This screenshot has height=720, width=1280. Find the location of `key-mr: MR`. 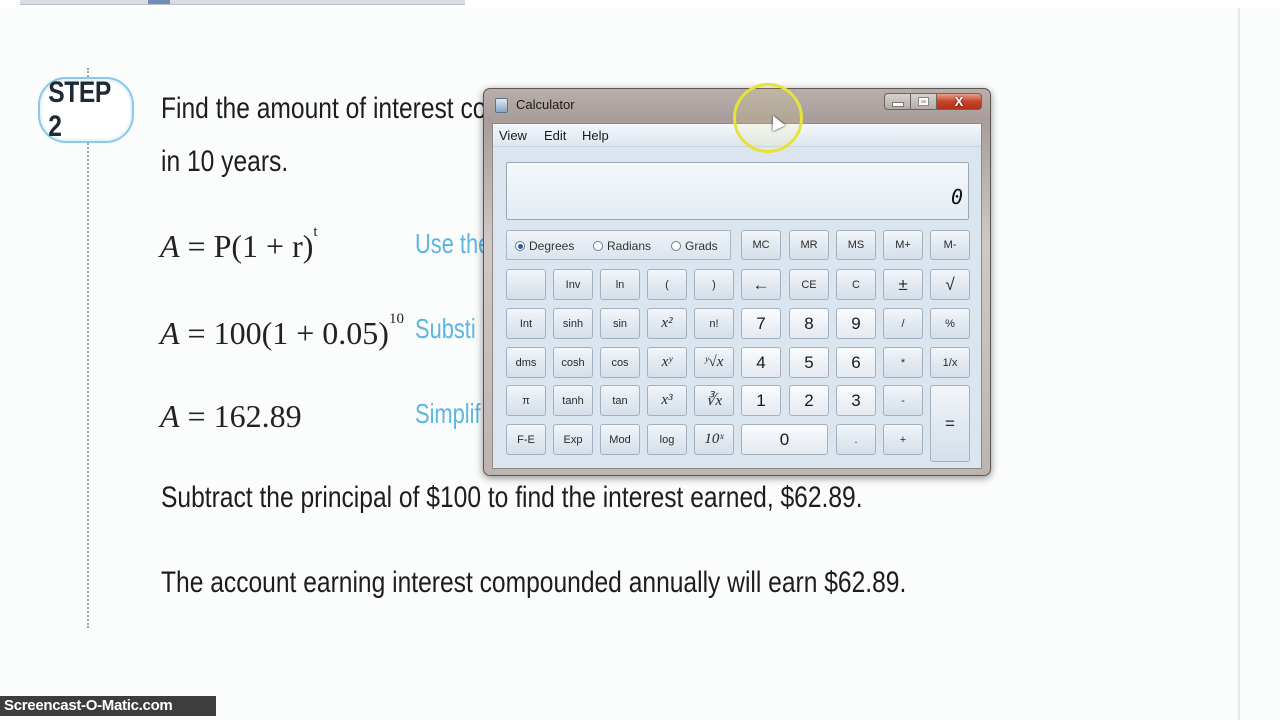

key-mr: MR is located at coordinates (809, 245).